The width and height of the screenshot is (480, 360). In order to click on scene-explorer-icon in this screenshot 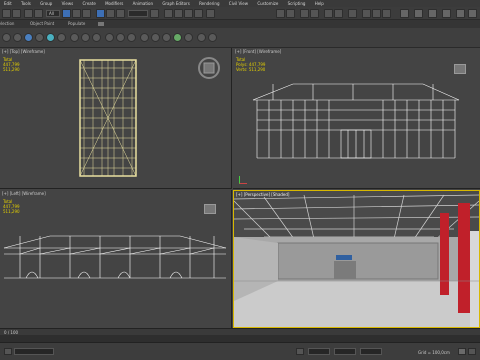, I will do `click(6, 37)`.